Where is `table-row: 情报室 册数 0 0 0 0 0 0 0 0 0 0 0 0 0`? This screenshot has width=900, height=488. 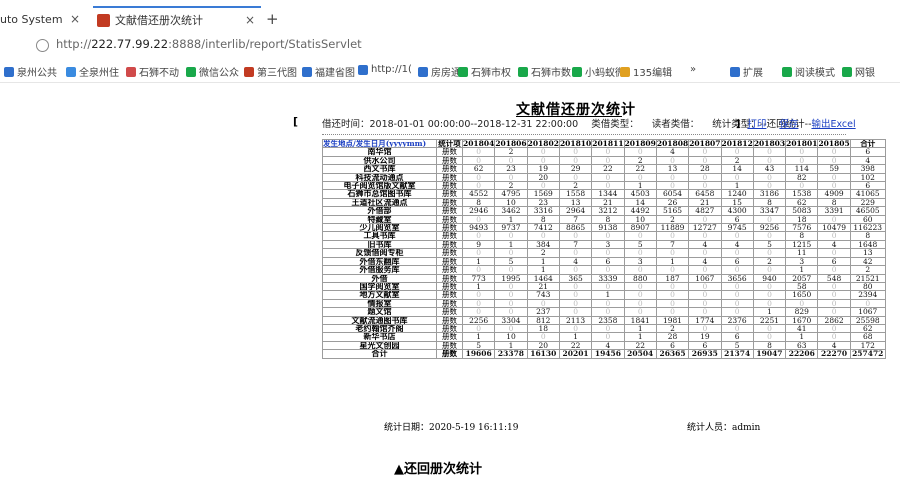
table-row: 情报室 册数 0 0 0 0 0 0 0 0 0 0 0 0 0 is located at coordinates (604, 303).